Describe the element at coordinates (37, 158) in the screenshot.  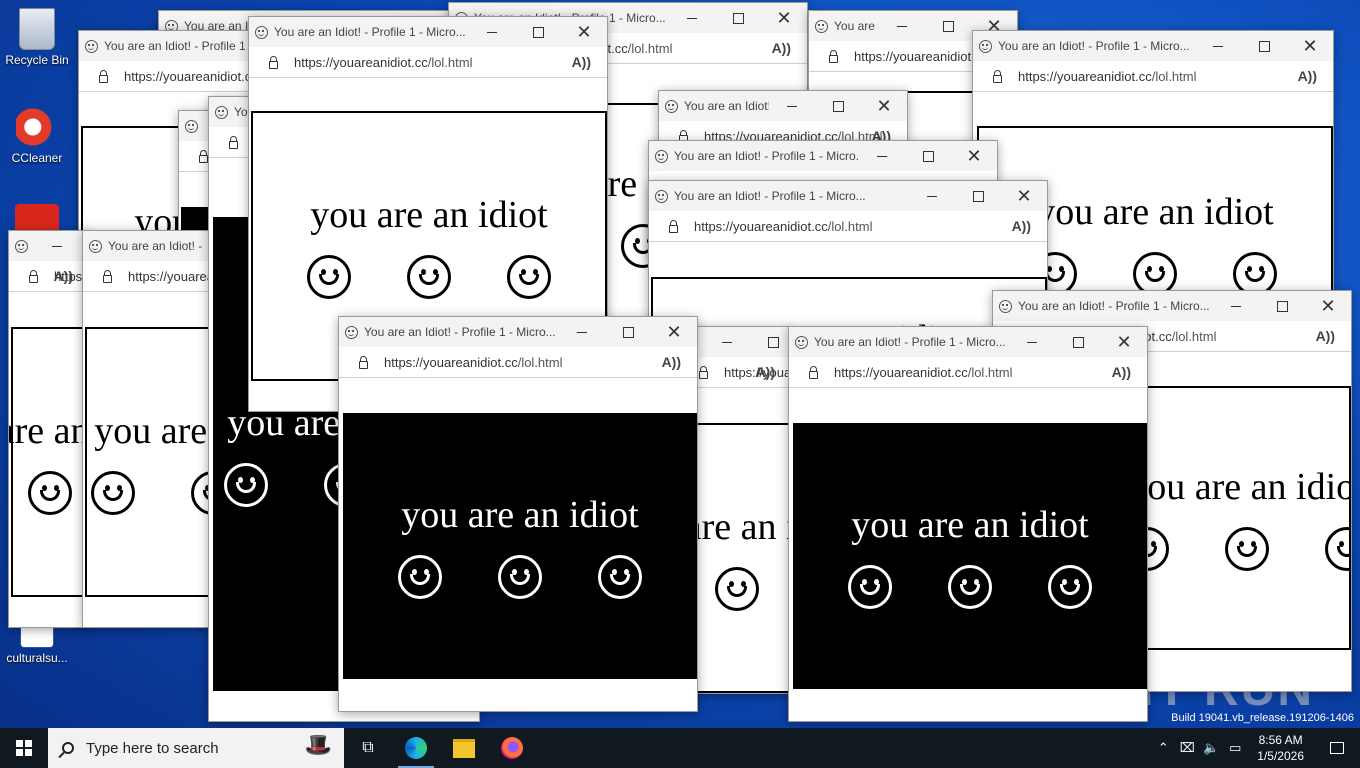
I see `desktop-icon-label: CCleaner` at that location.